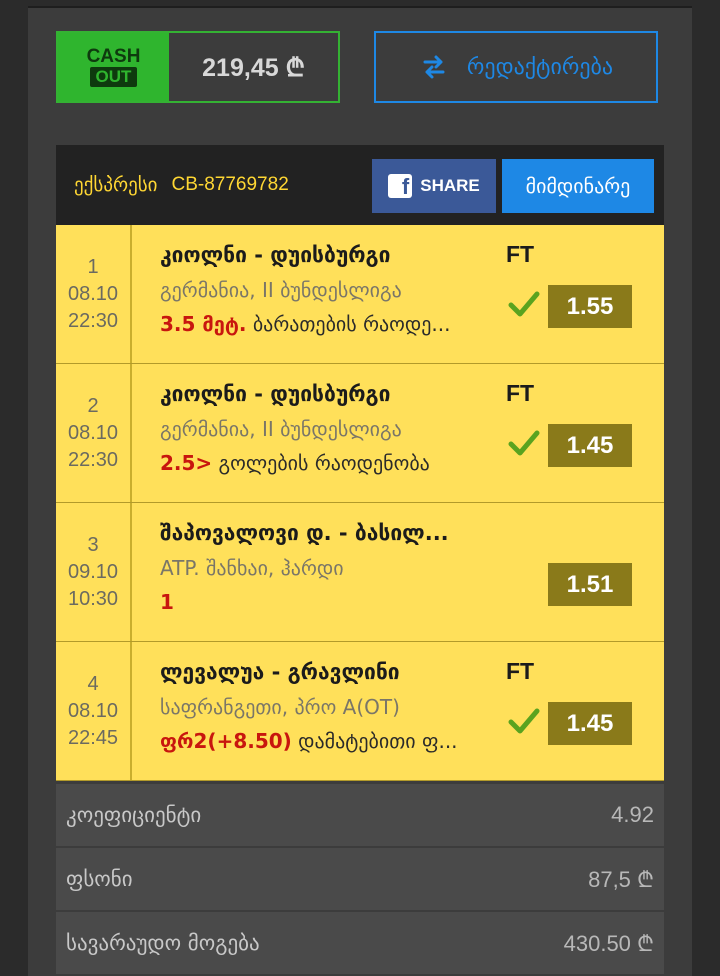  I want to click on cash-label: CASH, so click(113, 56).